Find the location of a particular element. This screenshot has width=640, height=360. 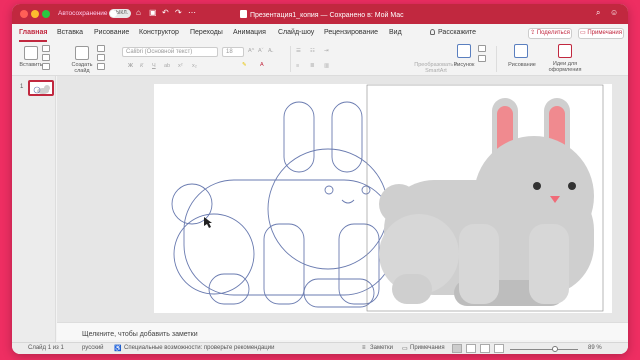

language: русский is located at coordinates (93, 348).